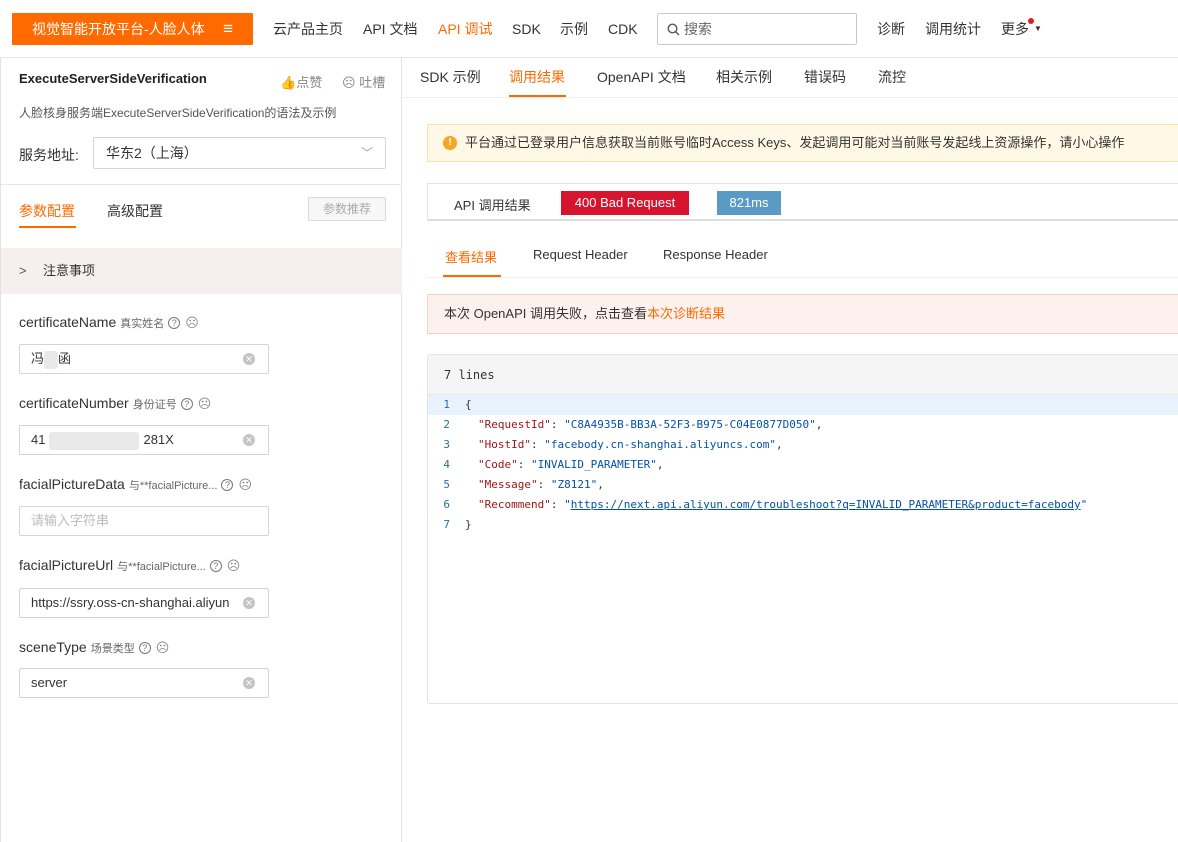  Describe the element at coordinates (450, 143) in the screenshot. I see `warning-icon: !` at that location.